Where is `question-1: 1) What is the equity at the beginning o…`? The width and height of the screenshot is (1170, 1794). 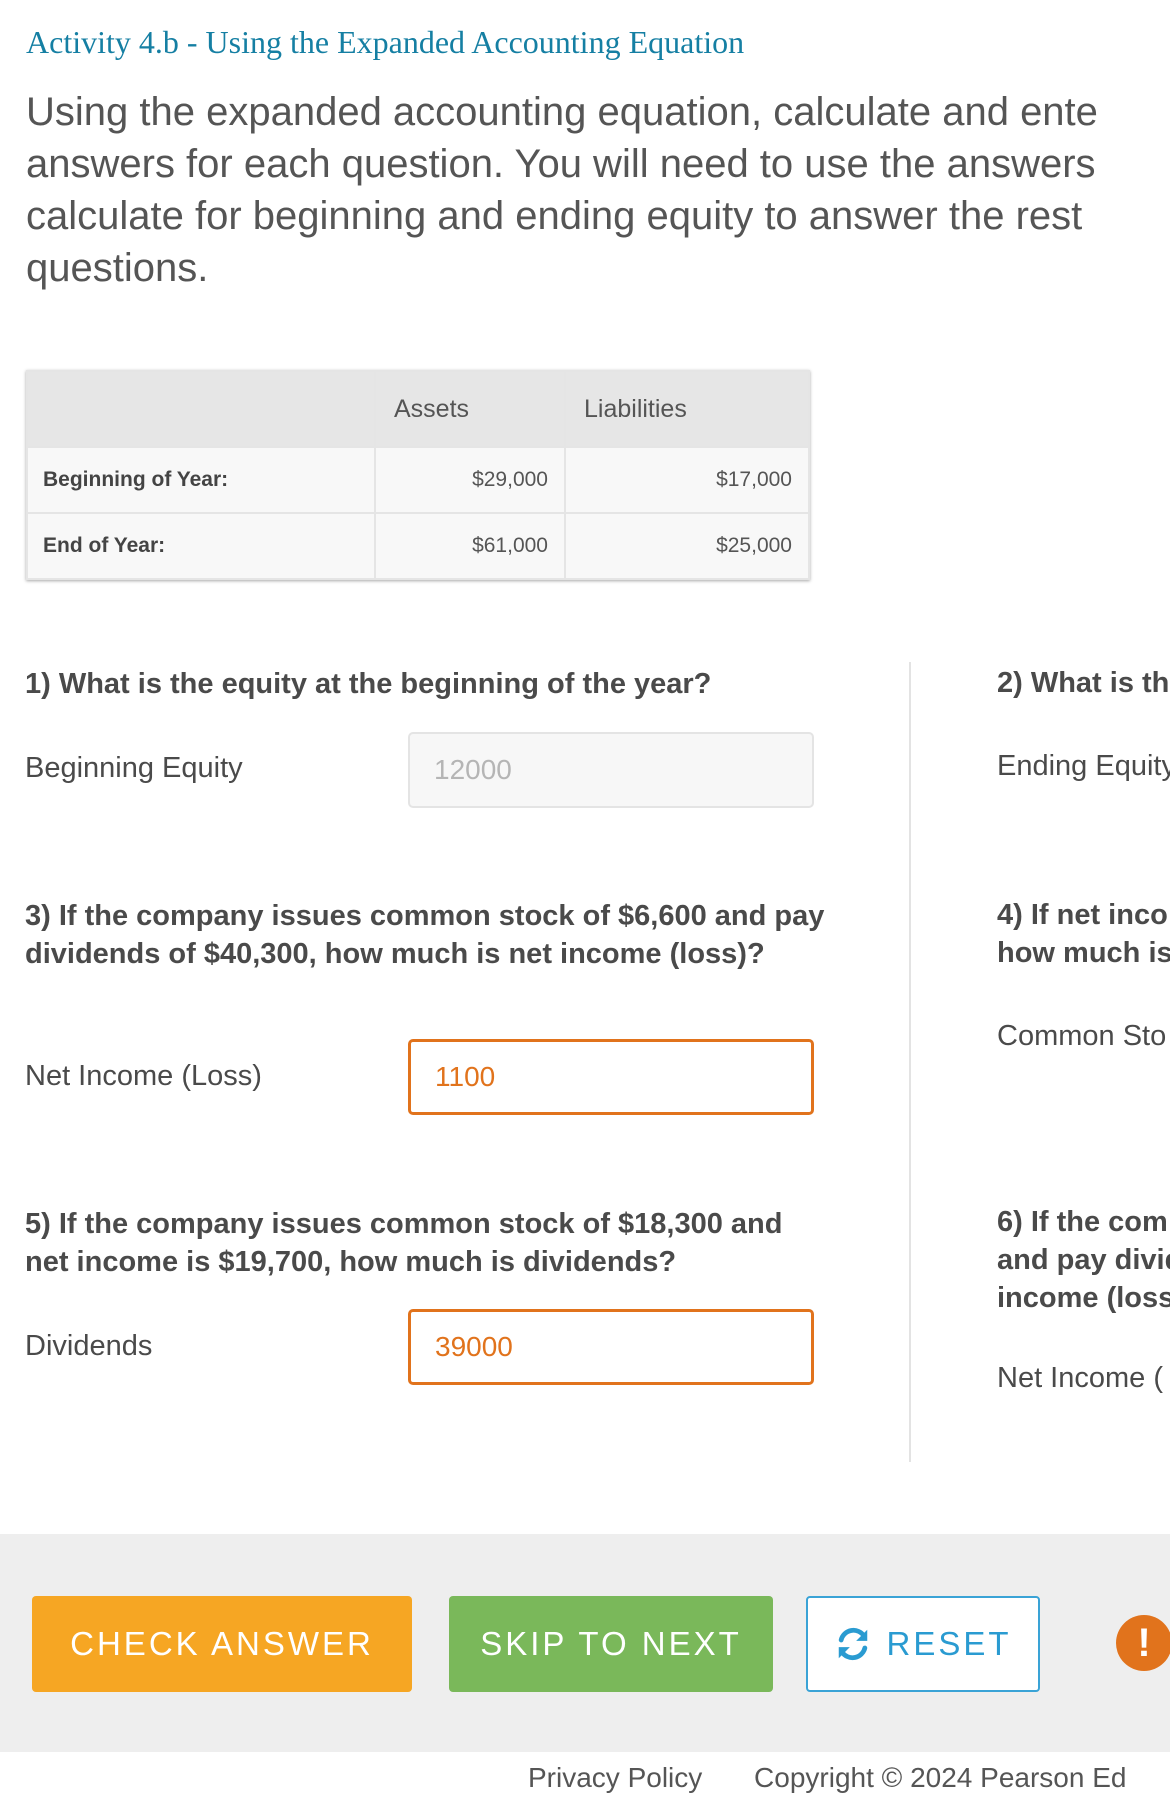 question-1: 1) What is the equity at the beginning o… is located at coordinates (368, 684).